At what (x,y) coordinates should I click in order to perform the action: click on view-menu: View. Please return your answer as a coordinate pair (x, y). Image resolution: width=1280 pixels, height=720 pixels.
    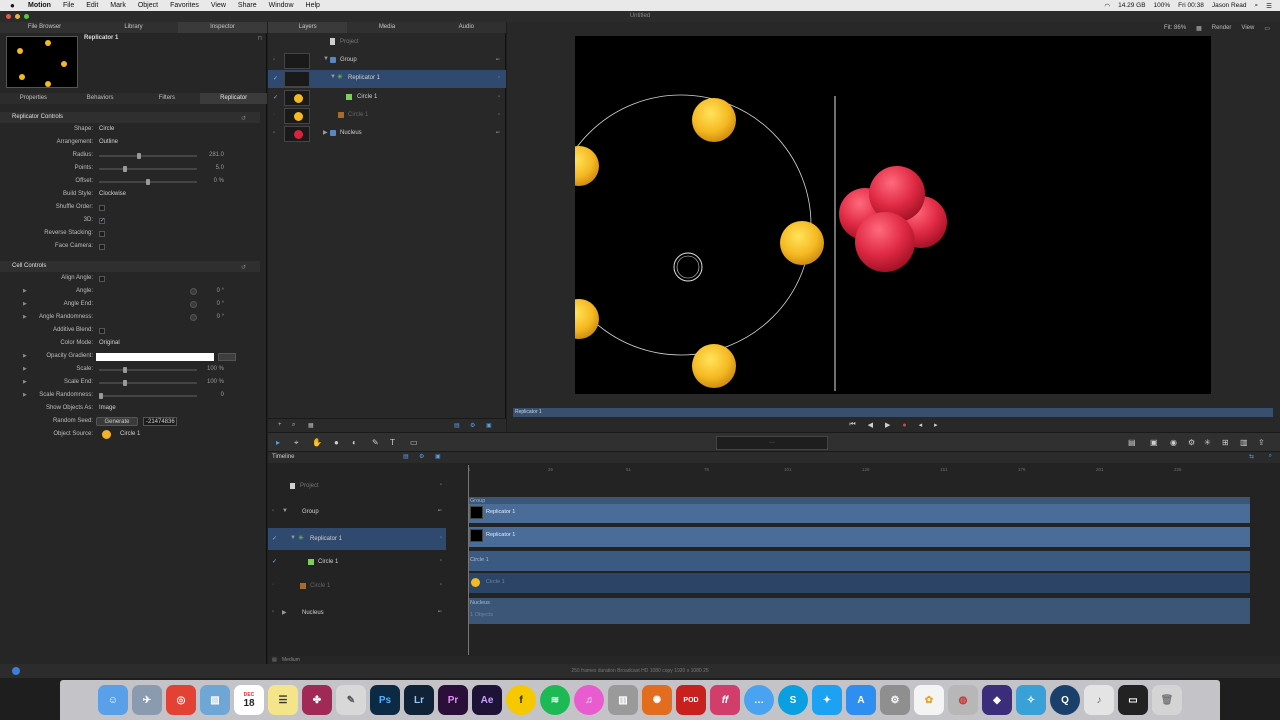
    Looking at the image, I should click on (1247, 28).